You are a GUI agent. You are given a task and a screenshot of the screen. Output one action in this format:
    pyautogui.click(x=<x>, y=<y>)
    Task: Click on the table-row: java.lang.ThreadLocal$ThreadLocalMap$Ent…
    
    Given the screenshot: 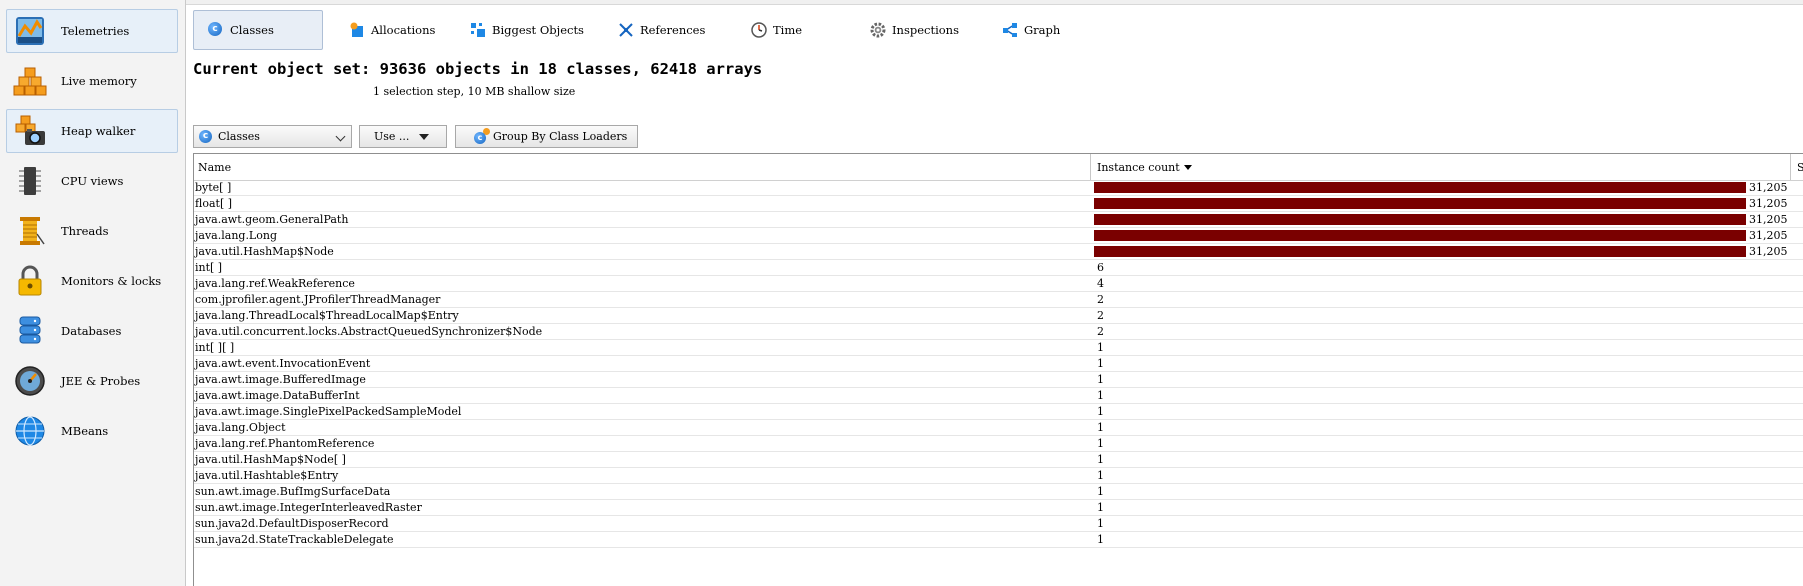 What is the action you would take?
    pyautogui.click(x=998, y=316)
    